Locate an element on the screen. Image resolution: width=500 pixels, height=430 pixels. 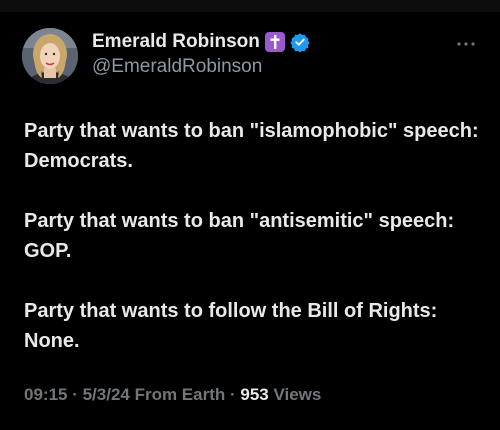
tweet-source: From Earth is located at coordinates (177, 394).